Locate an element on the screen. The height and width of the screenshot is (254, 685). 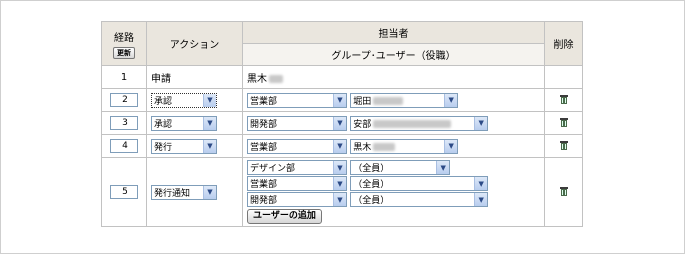
table-row: 1 申請 黒木 is located at coordinates (342, 77).